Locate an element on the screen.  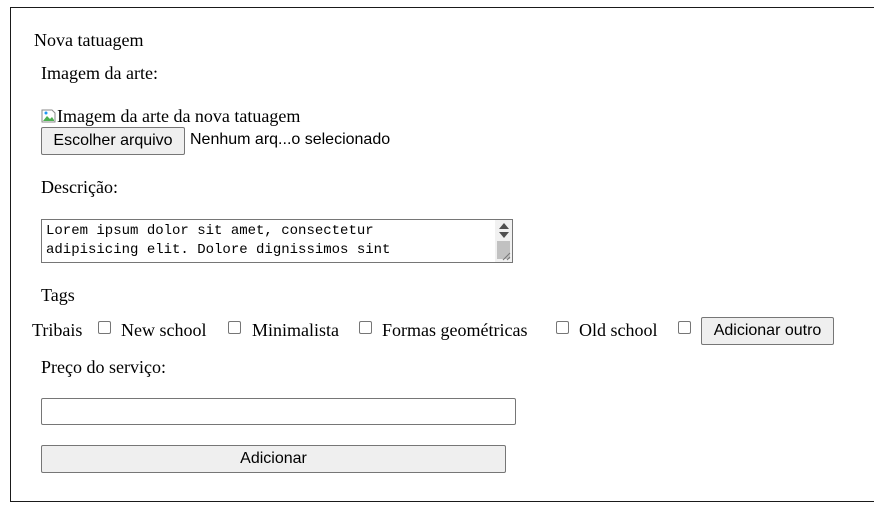
tag-checkbox-formas-geometricas is located at coordinates (562, 327).